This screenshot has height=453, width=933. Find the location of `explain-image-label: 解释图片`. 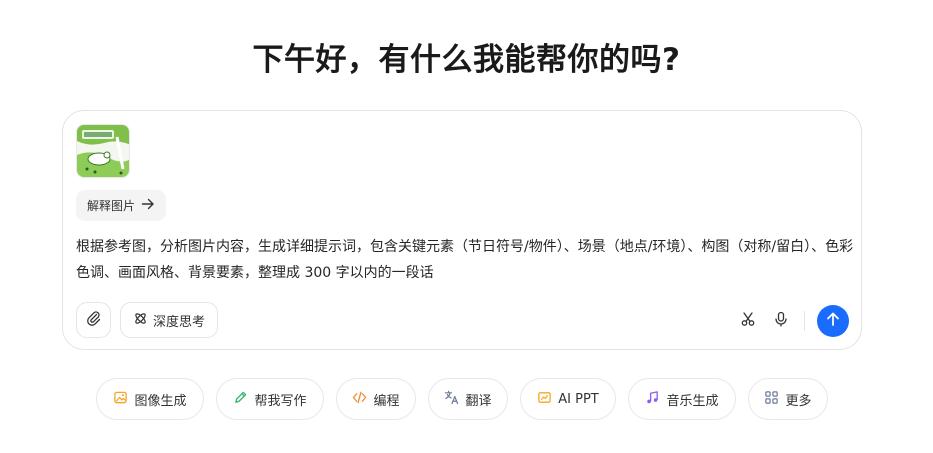

explain-image-label: 解释图片 is located at coordinates (111, 206).